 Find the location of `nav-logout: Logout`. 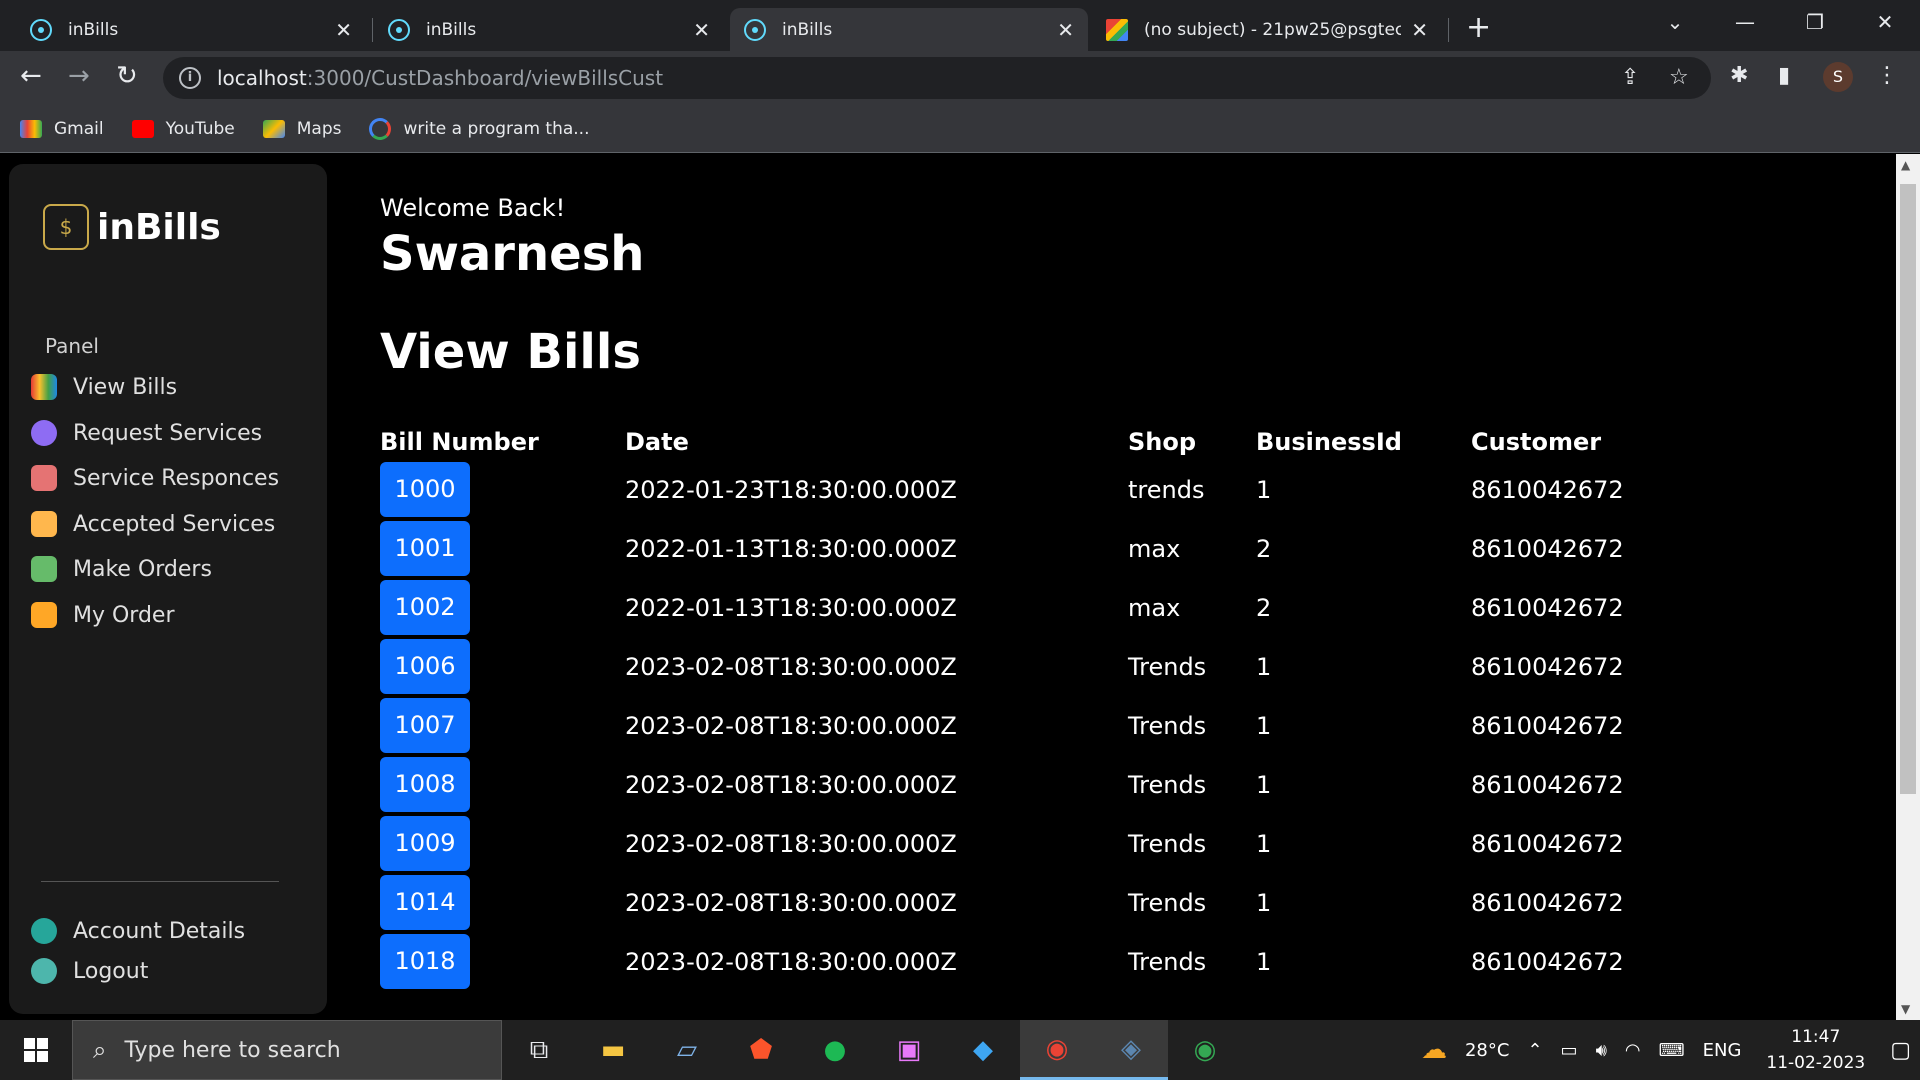

nav-logout: Logout is located at coordinates (89, 971).